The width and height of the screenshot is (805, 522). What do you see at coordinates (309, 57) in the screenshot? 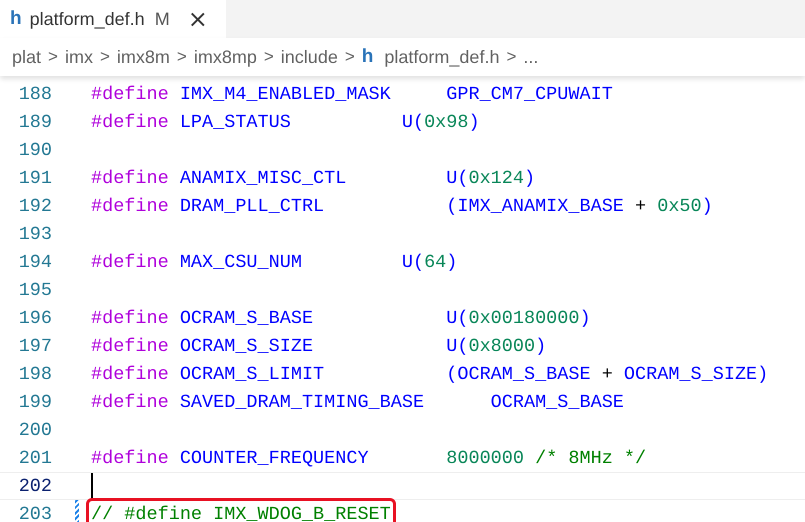
I see `breadcrumb-item: include` at bounding box center [309, 57].